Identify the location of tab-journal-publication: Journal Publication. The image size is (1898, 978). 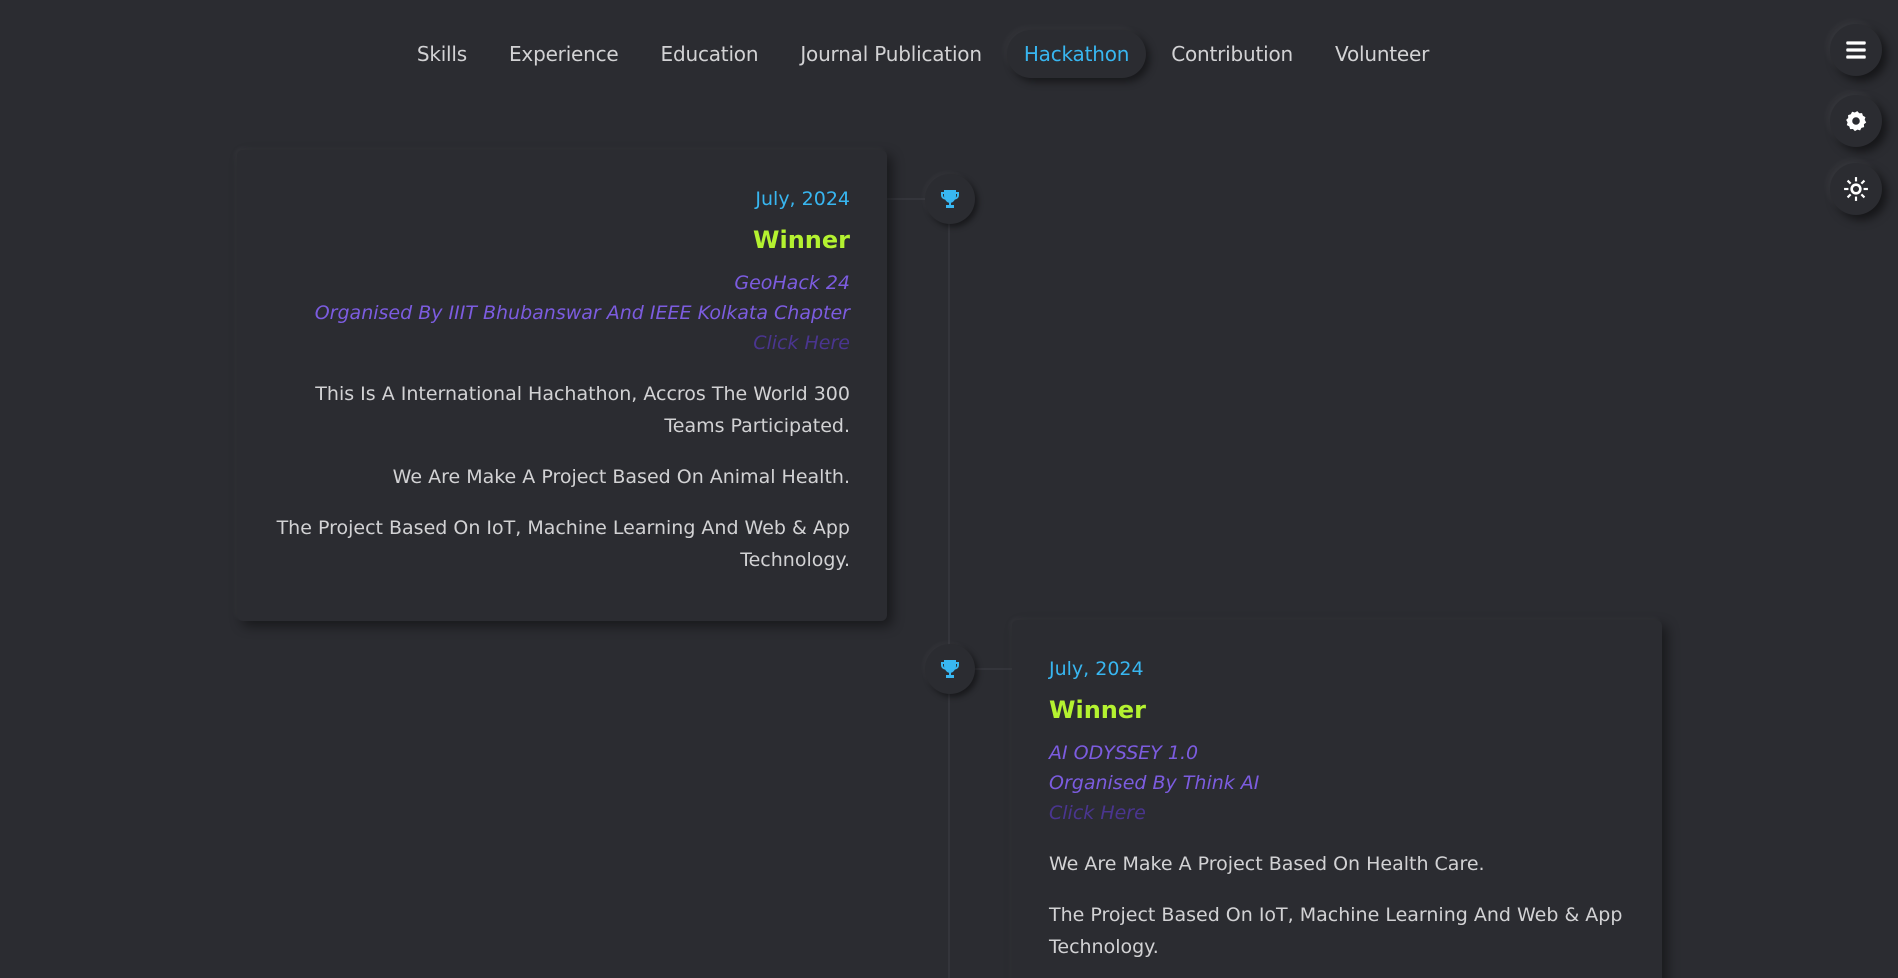
(890, 54).